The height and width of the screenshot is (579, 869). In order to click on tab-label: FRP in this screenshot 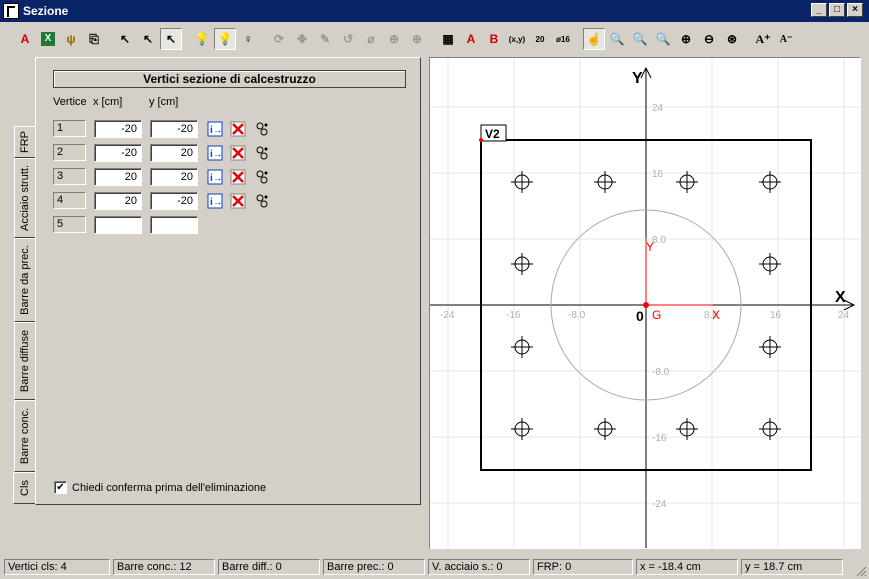, I will do `click(25, 142)`.